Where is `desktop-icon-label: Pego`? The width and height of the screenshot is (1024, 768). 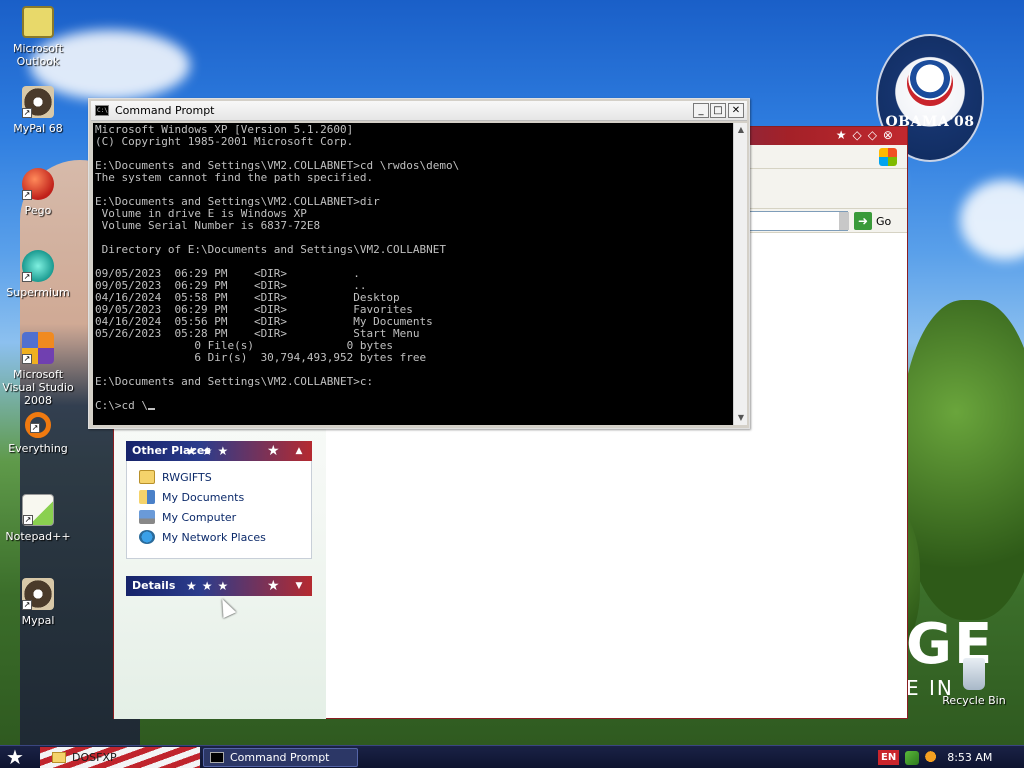
desktop-icon-label: Pego is located at coordinates (38, 210).